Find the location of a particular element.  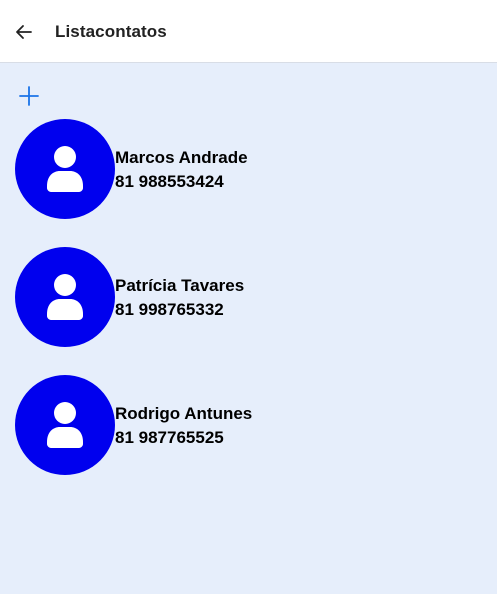

plus-icon is located at coordinates (29, 96).